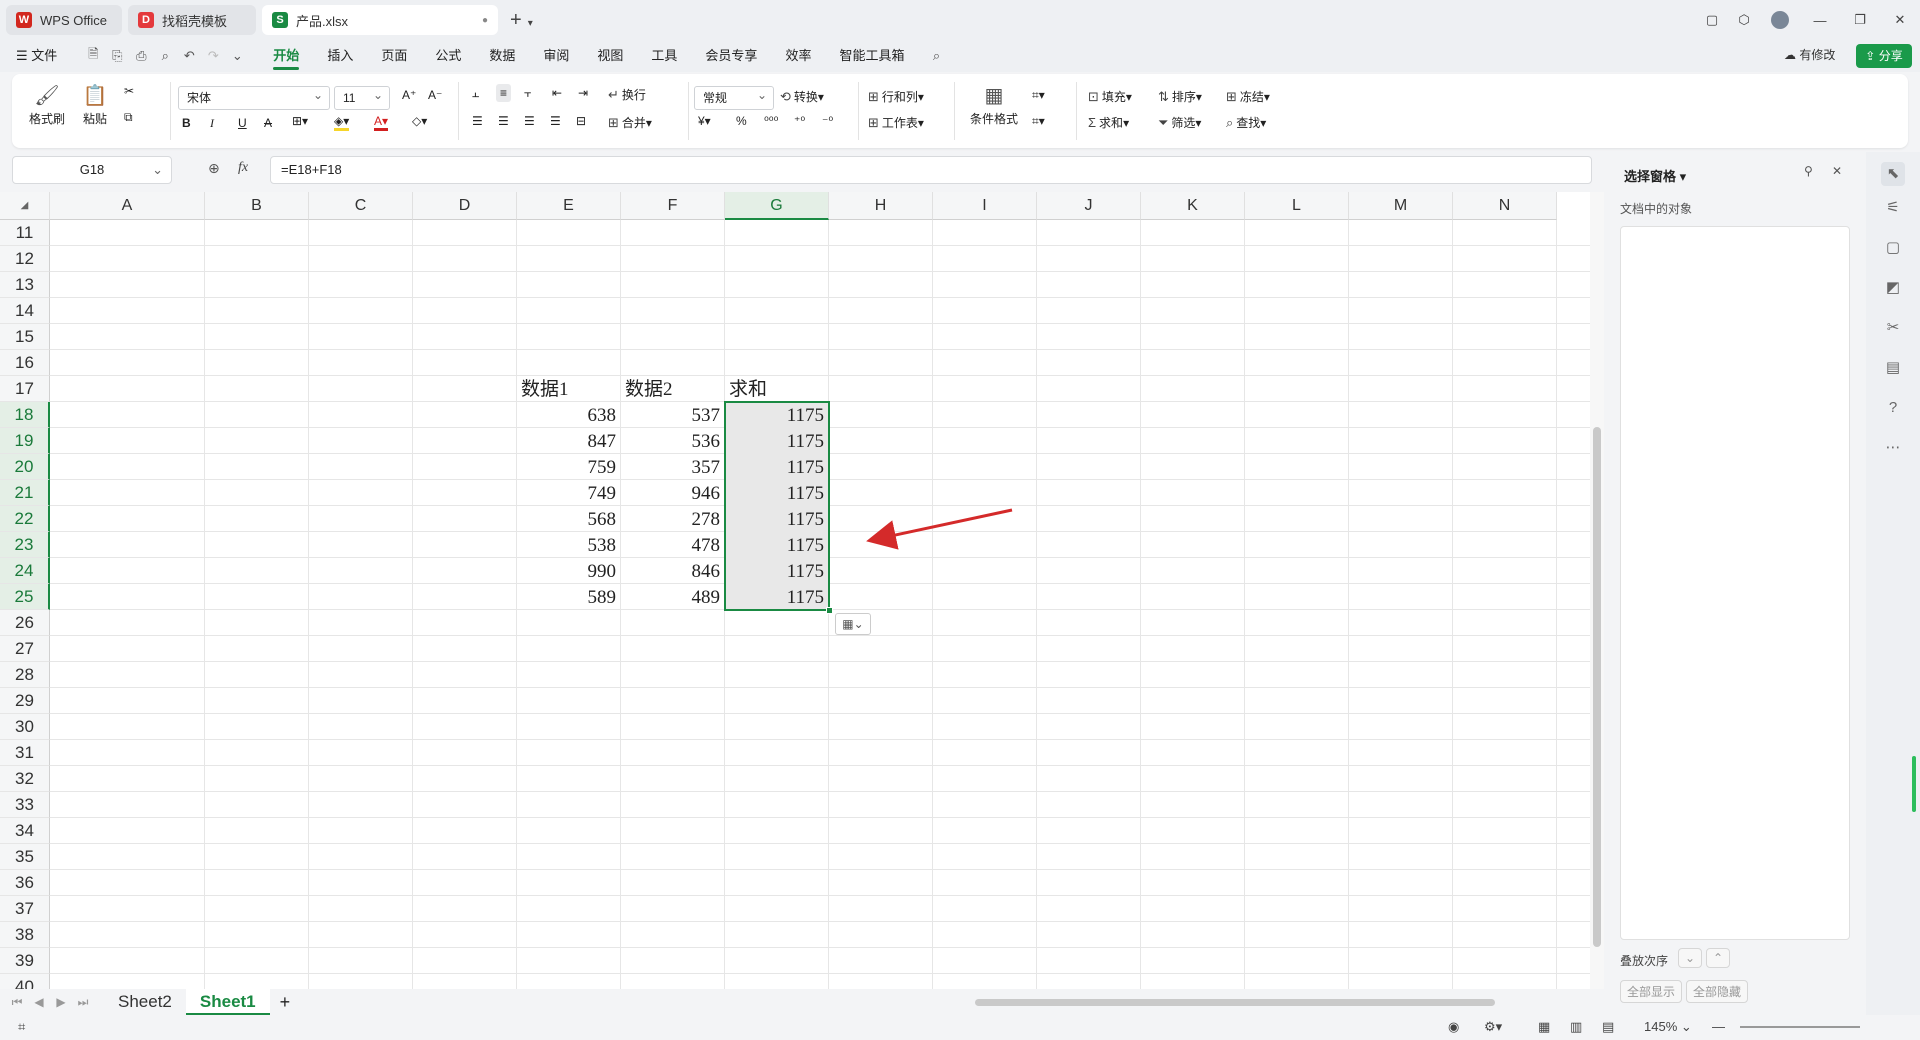 This screenshot has height=1040, width=1920. Describe the element at coordinates (731, 56) in the screenshot. I see `menu-member: 会员专享` at that location.